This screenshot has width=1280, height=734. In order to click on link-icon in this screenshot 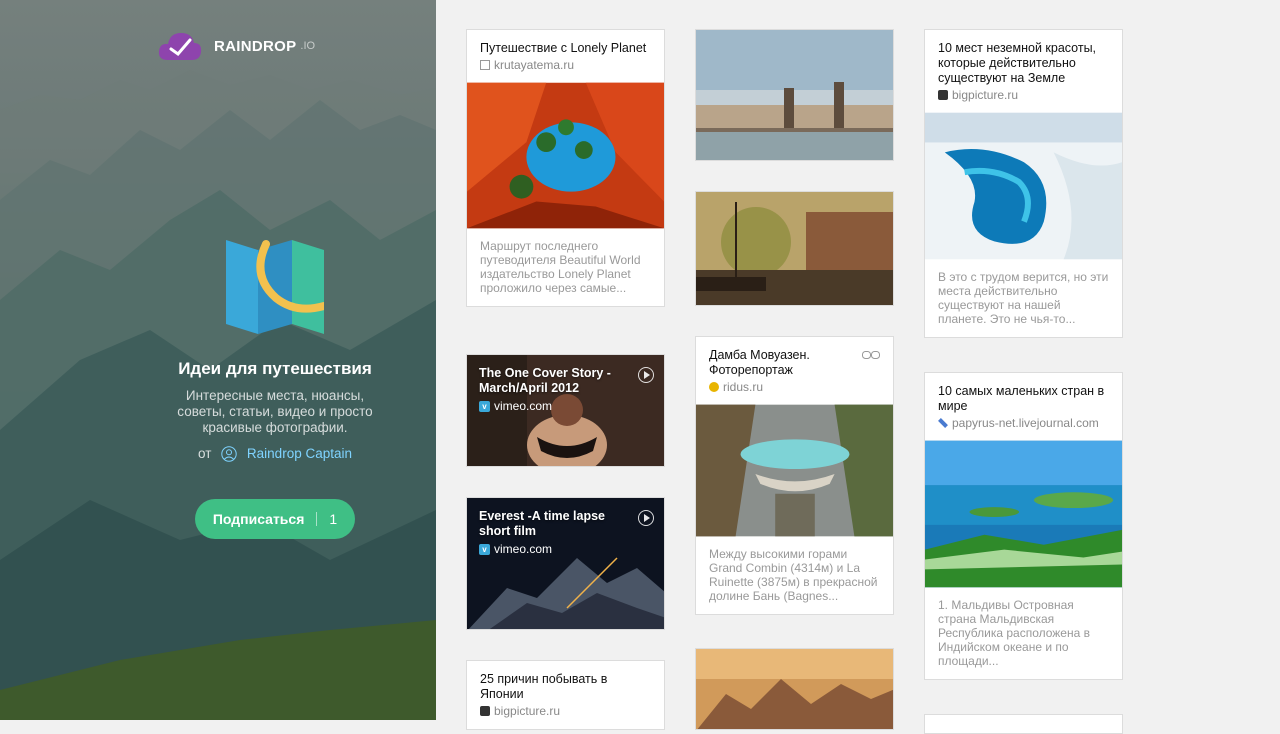, I will do `click(871, 355)`.